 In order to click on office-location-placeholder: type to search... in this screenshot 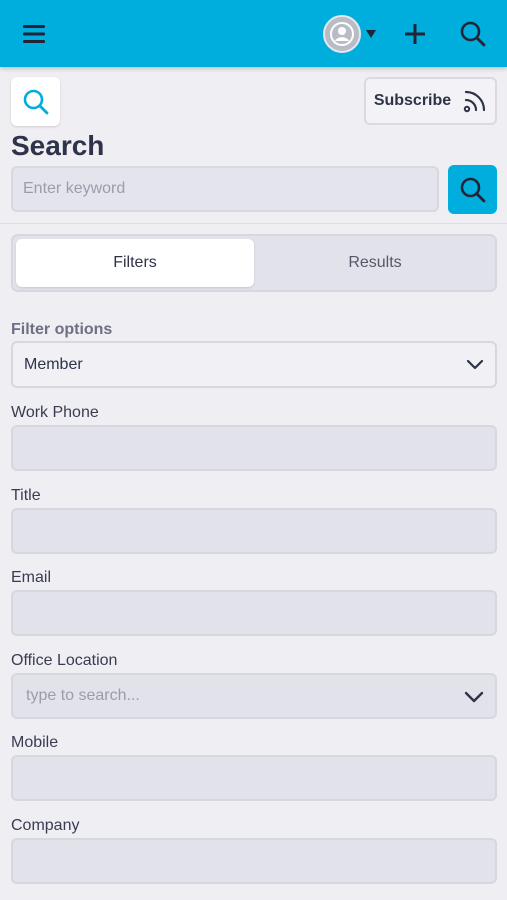, I will do `click(83, 695)`.